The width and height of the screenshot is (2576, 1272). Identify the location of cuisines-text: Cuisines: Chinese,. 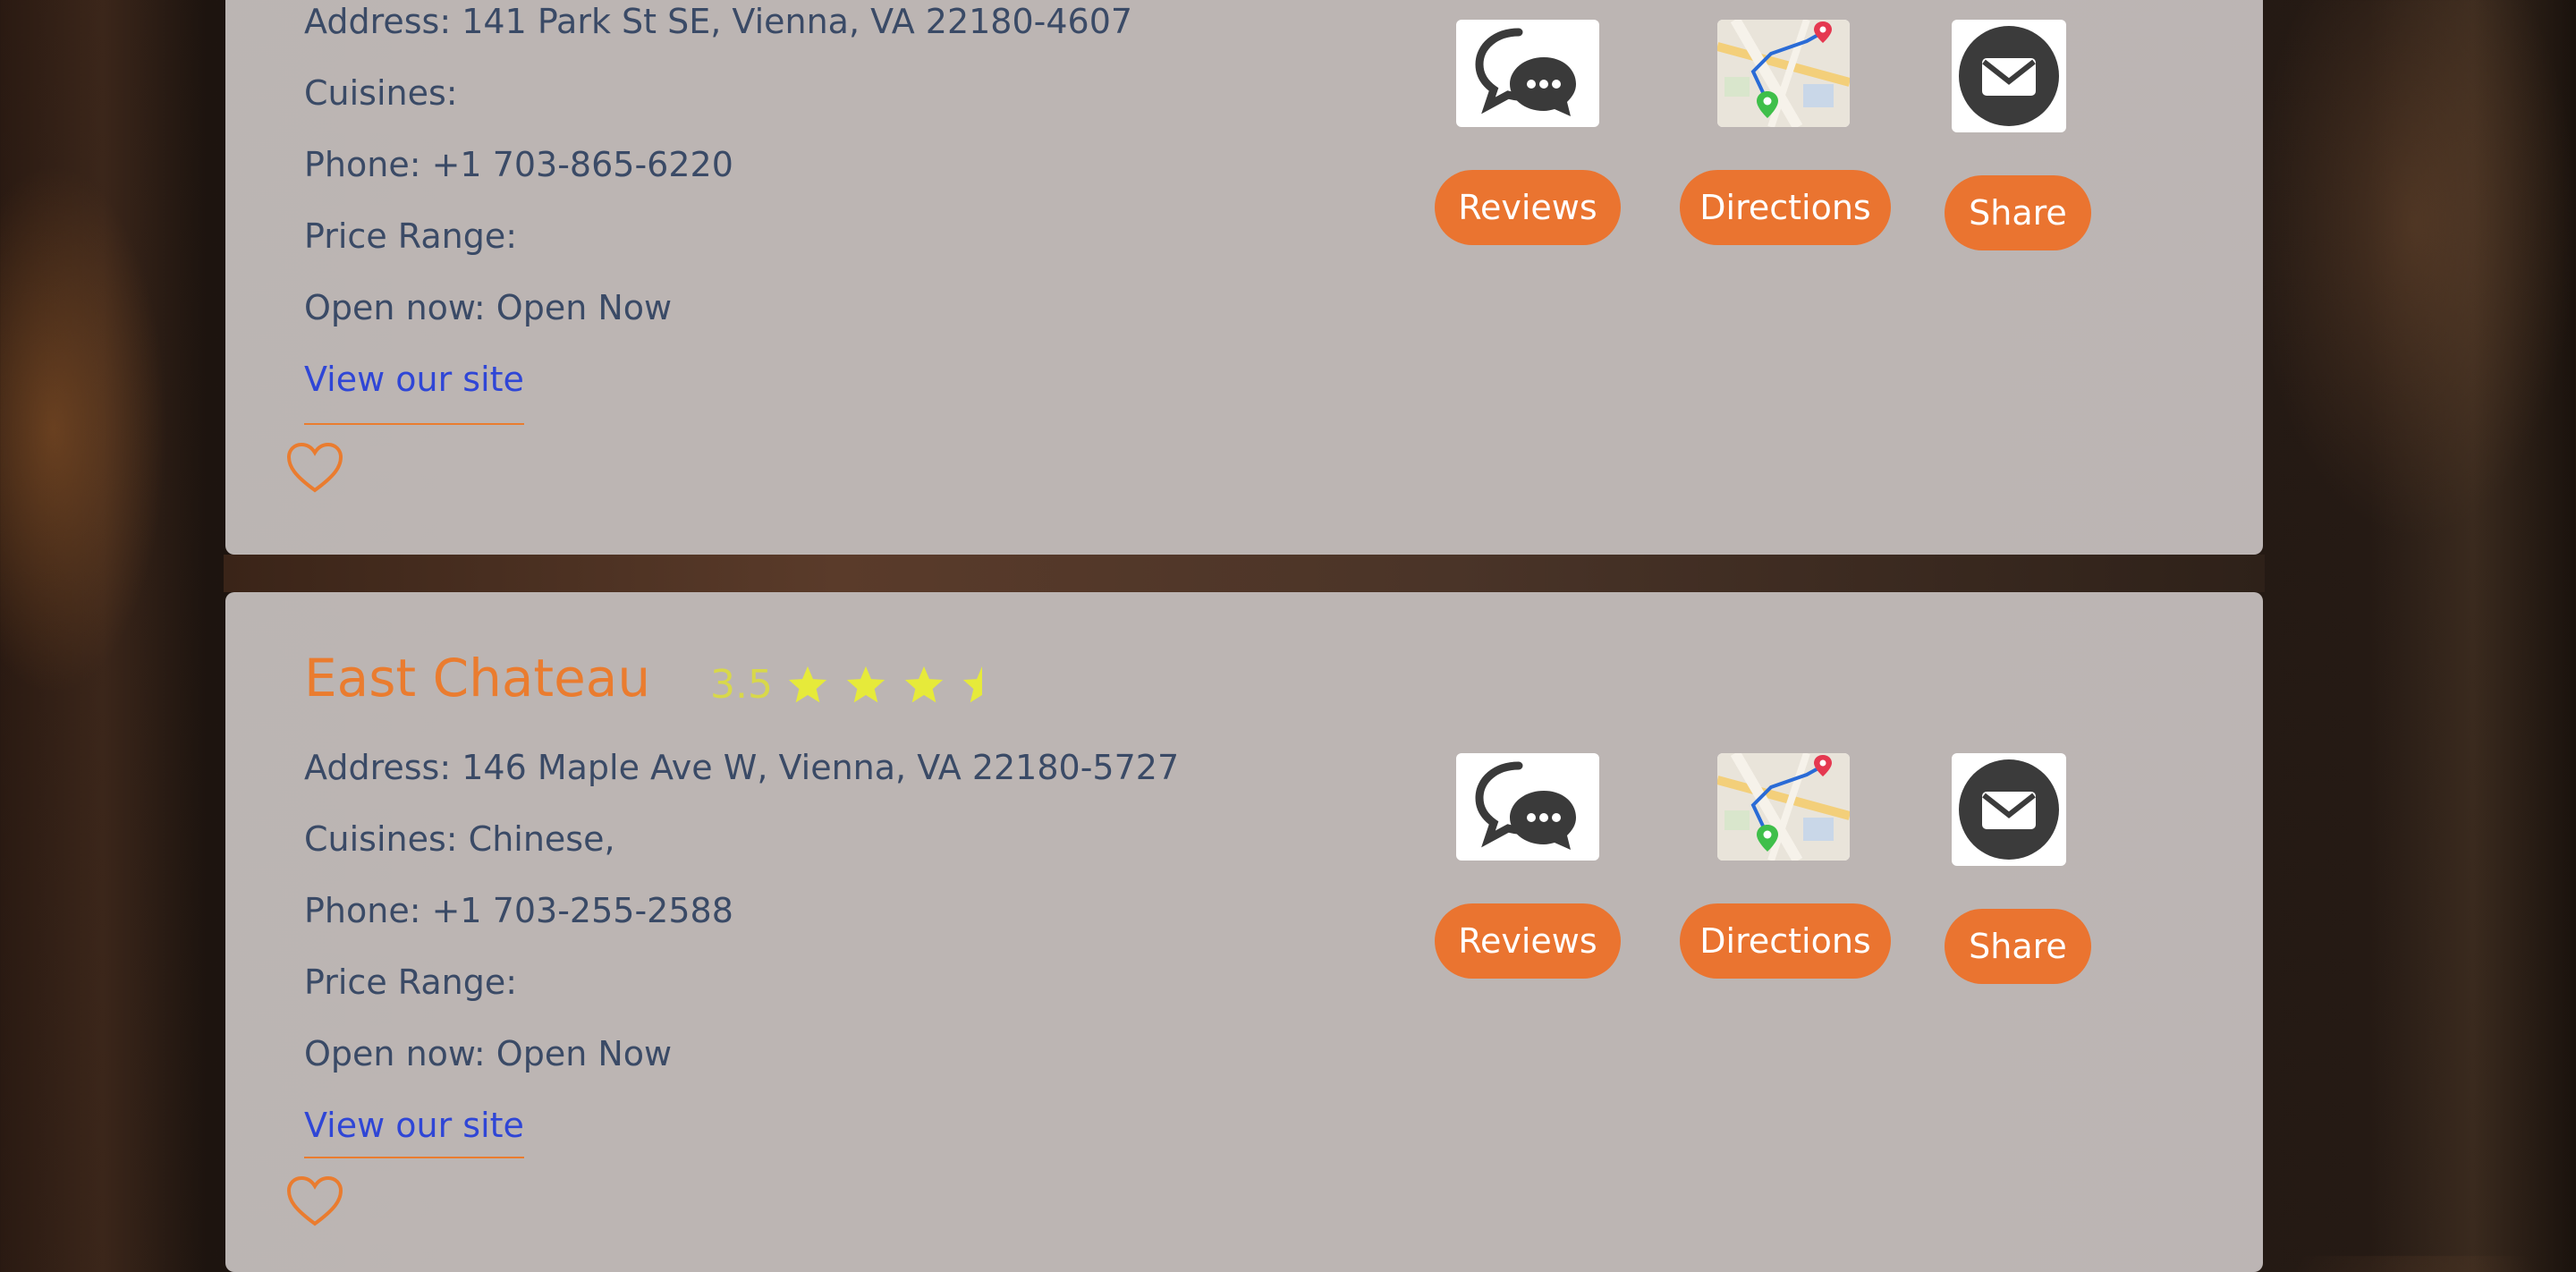
(459, 839).